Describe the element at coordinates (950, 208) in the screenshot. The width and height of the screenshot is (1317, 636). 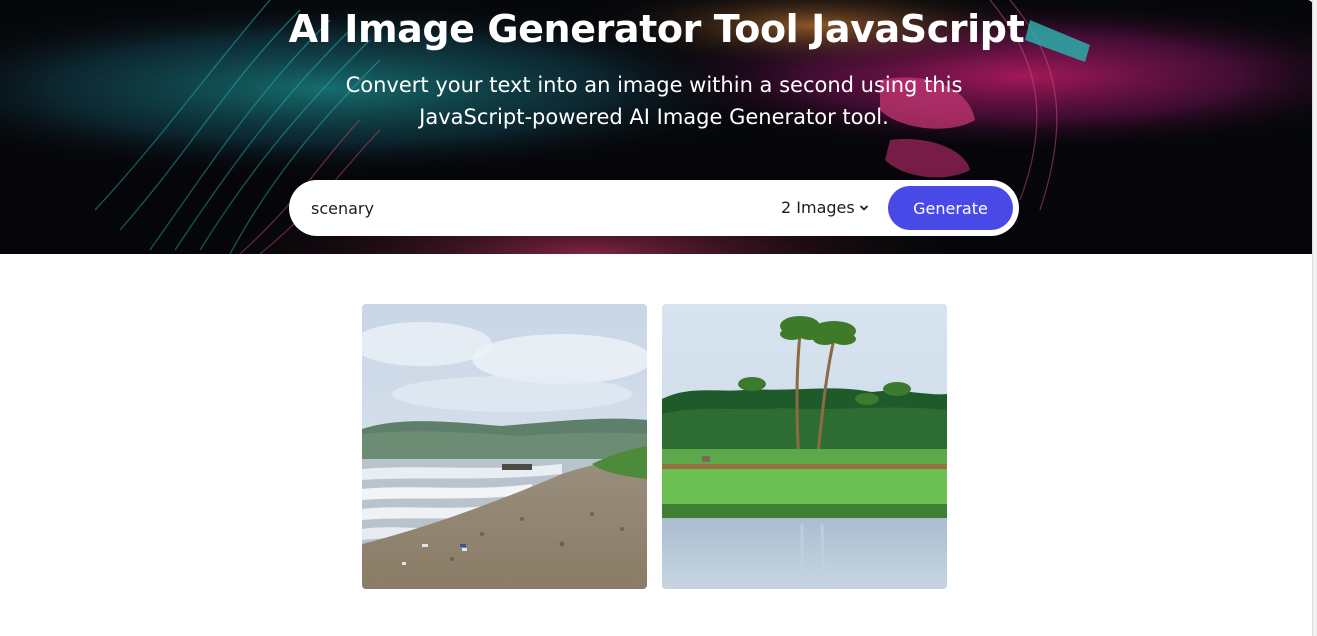
I see `generate-button: Generate` at that location.